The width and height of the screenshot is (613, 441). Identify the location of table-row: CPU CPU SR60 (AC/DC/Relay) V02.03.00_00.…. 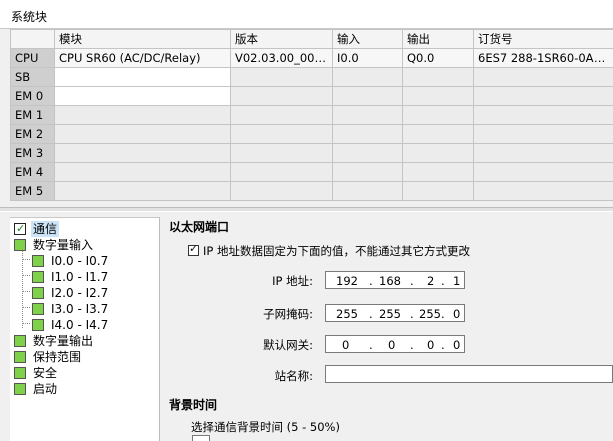
(311, 58).